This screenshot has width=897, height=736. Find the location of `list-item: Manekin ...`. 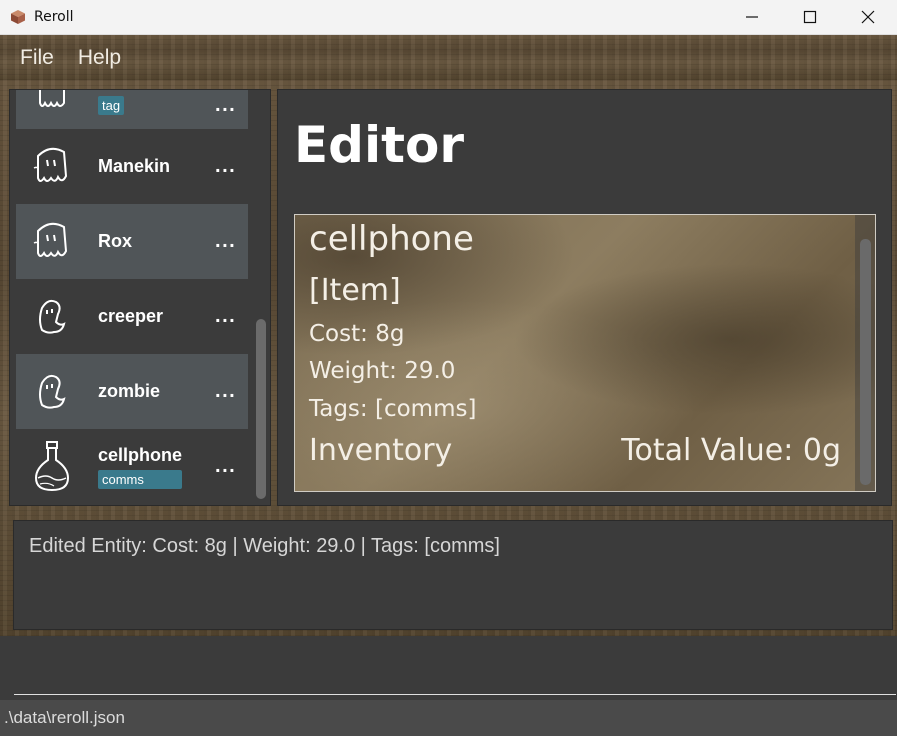

list-item: Manekin ... is located at coordinates (132, 166).